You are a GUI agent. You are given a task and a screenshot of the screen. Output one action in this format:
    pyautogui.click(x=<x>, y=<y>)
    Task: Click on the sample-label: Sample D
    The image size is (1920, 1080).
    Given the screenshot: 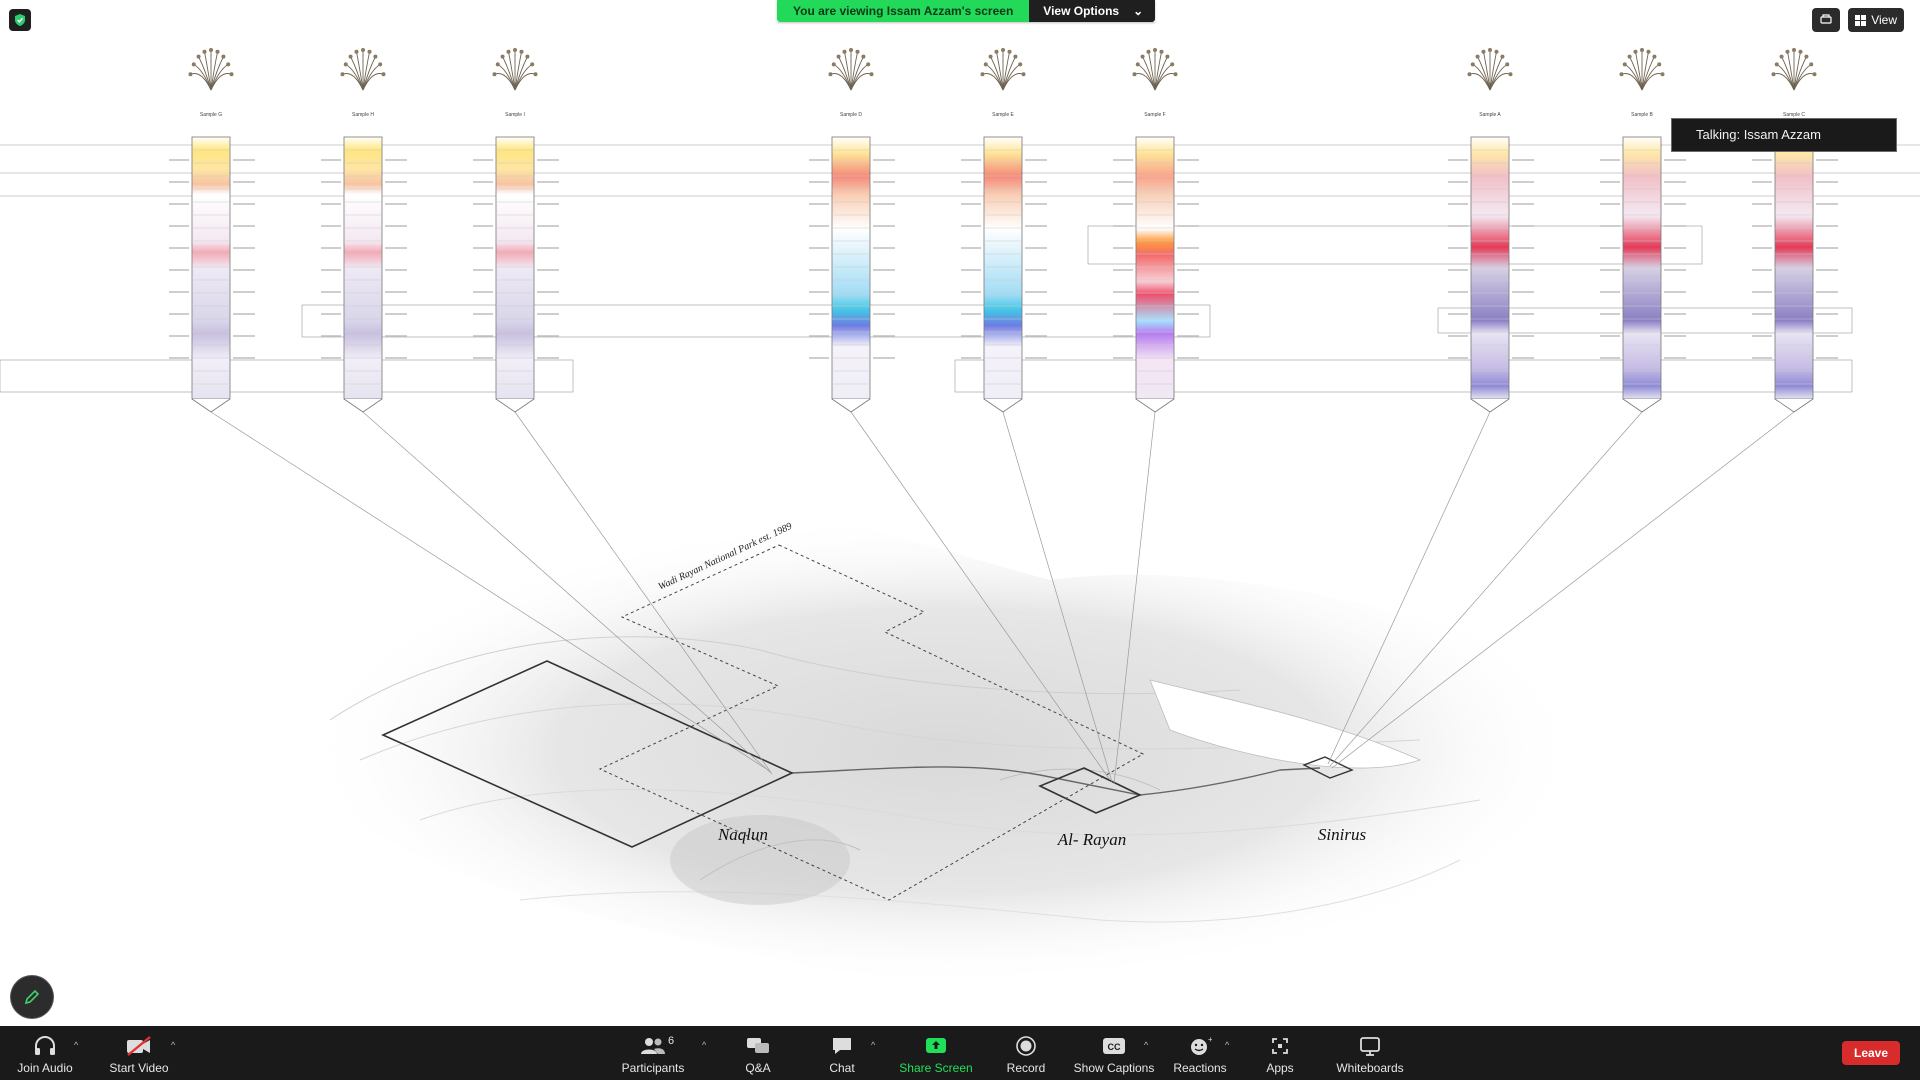 What is the action you would take?
    pyautogui.click(x=851, y=115)
    